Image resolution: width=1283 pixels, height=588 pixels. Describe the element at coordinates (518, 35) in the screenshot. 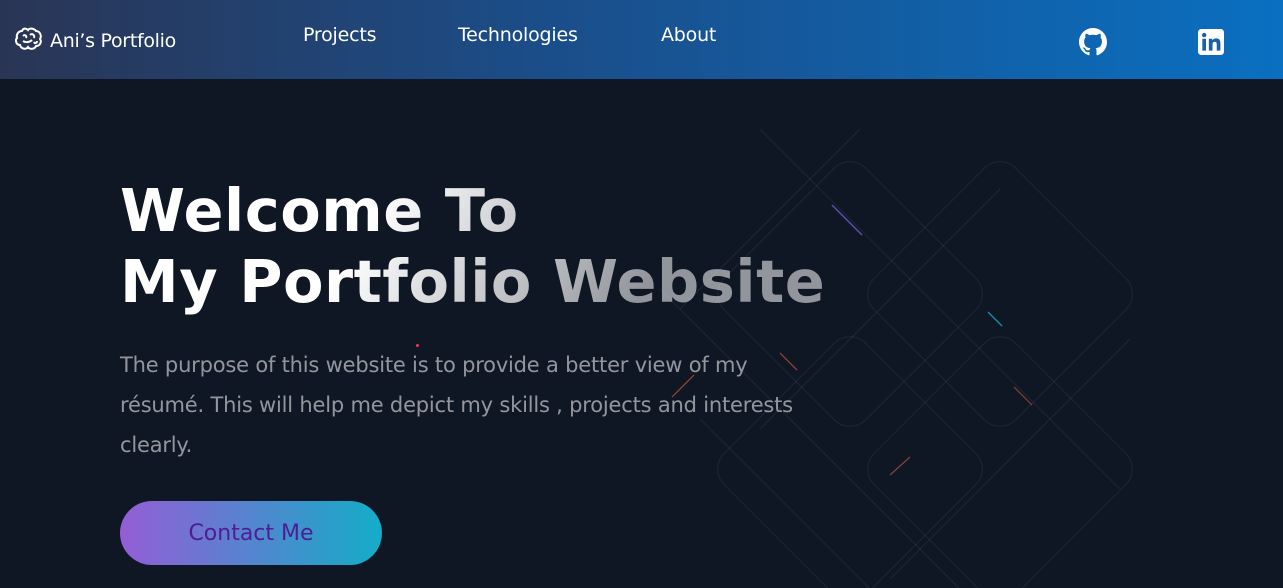

I see `nav-technologies: Technologies` at that location.